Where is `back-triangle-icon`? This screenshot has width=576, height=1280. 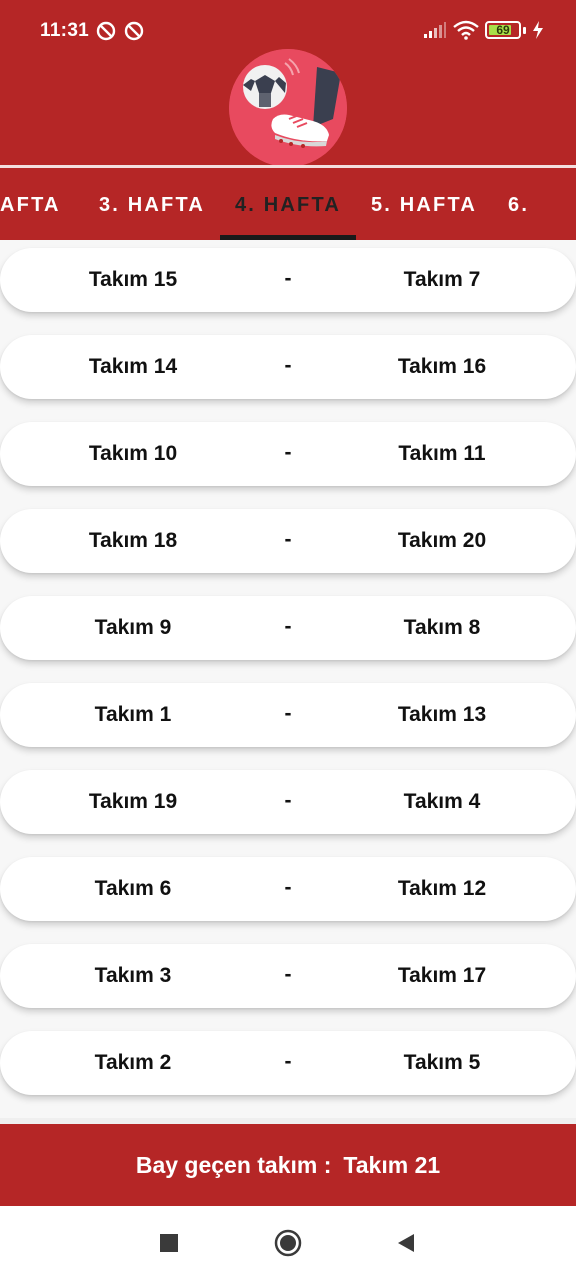
back-triangle-icon is located at coordinates (406, 1243).